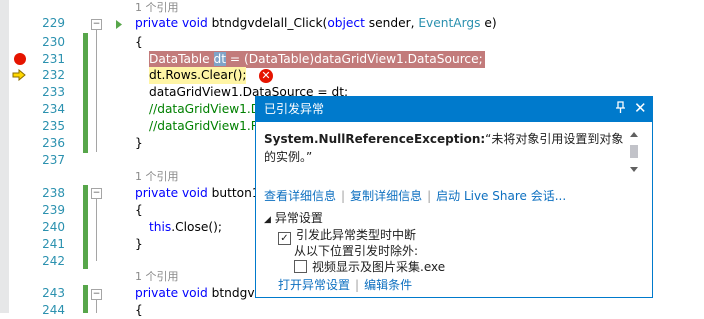 Image resolution: width=704 pixels, height=319 pixels. Describe the element at coordinates (21, 156) in the screenshot. I see `glyph-margin` at that location.